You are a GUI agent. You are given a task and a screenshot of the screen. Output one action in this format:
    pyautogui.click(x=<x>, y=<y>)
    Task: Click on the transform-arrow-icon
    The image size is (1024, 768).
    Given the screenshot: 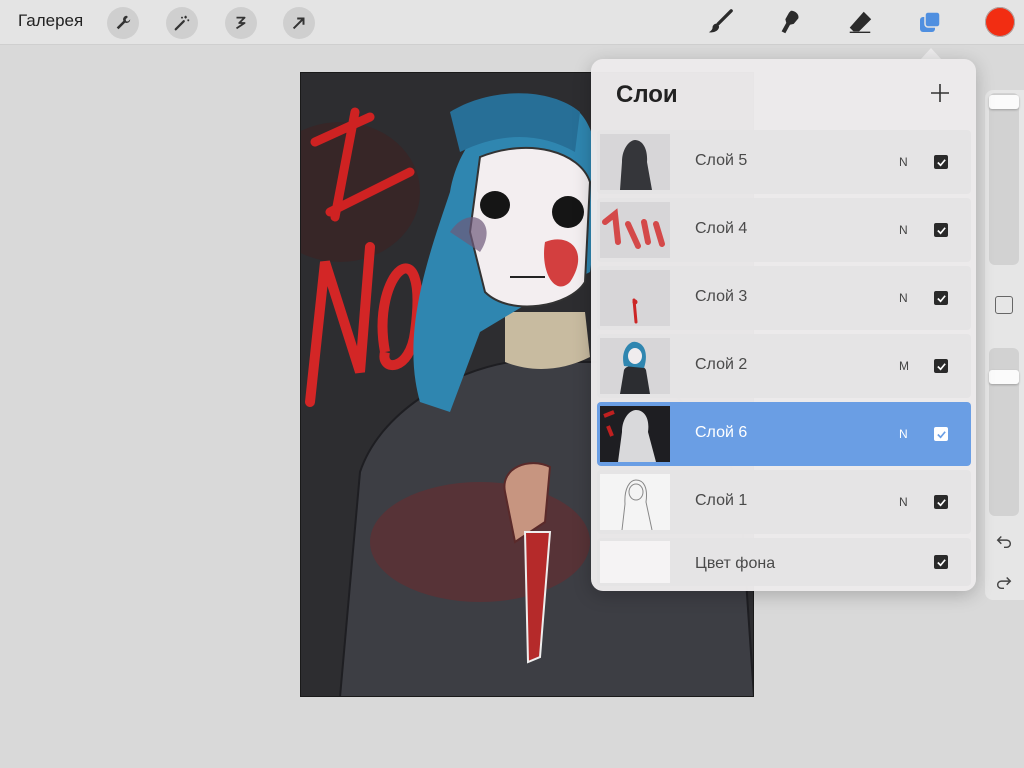 What is the action you would take?
    pyautogui.click(x=299, y=23)
    